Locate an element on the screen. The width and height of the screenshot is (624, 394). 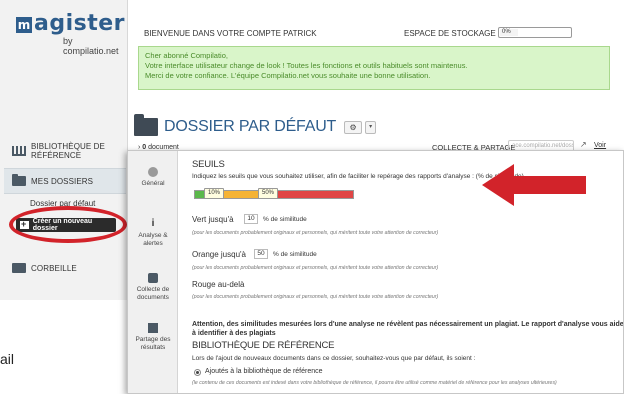
sidebar-item-trash: Corbeille is located at coordinates (65, 268).